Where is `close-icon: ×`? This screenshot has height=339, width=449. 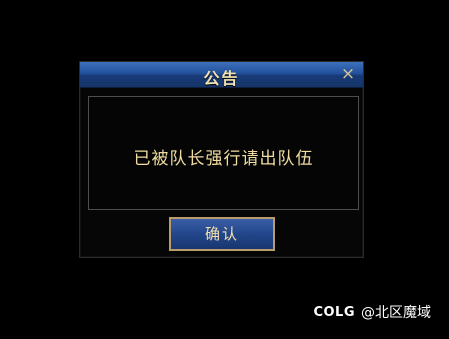
close-icon: × is located at coordinates (348, 74).